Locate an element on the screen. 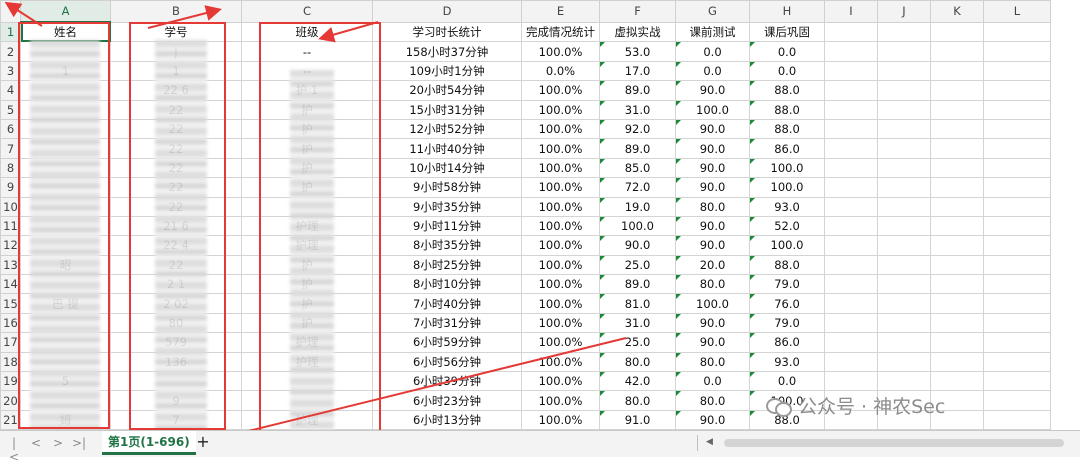  row-header: 12 is located at coordinates (11, 245).